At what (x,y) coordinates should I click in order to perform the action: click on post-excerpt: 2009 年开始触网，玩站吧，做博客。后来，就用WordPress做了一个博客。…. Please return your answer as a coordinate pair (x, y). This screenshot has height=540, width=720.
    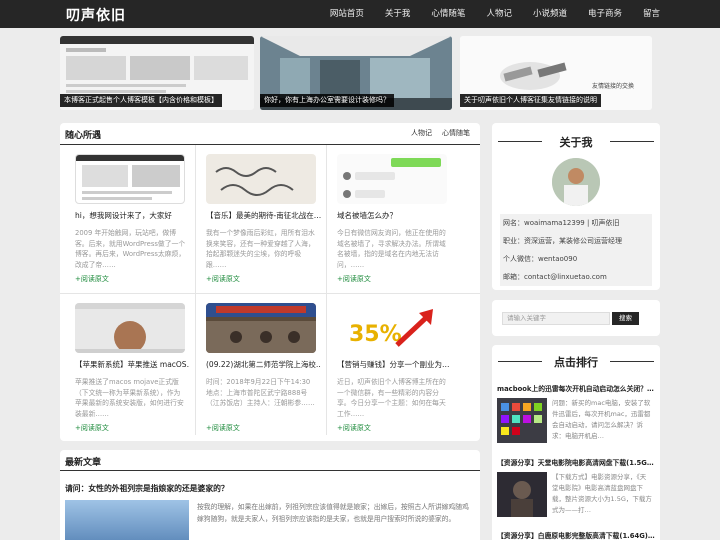
    Looking at the image, I should click on (130, 249).